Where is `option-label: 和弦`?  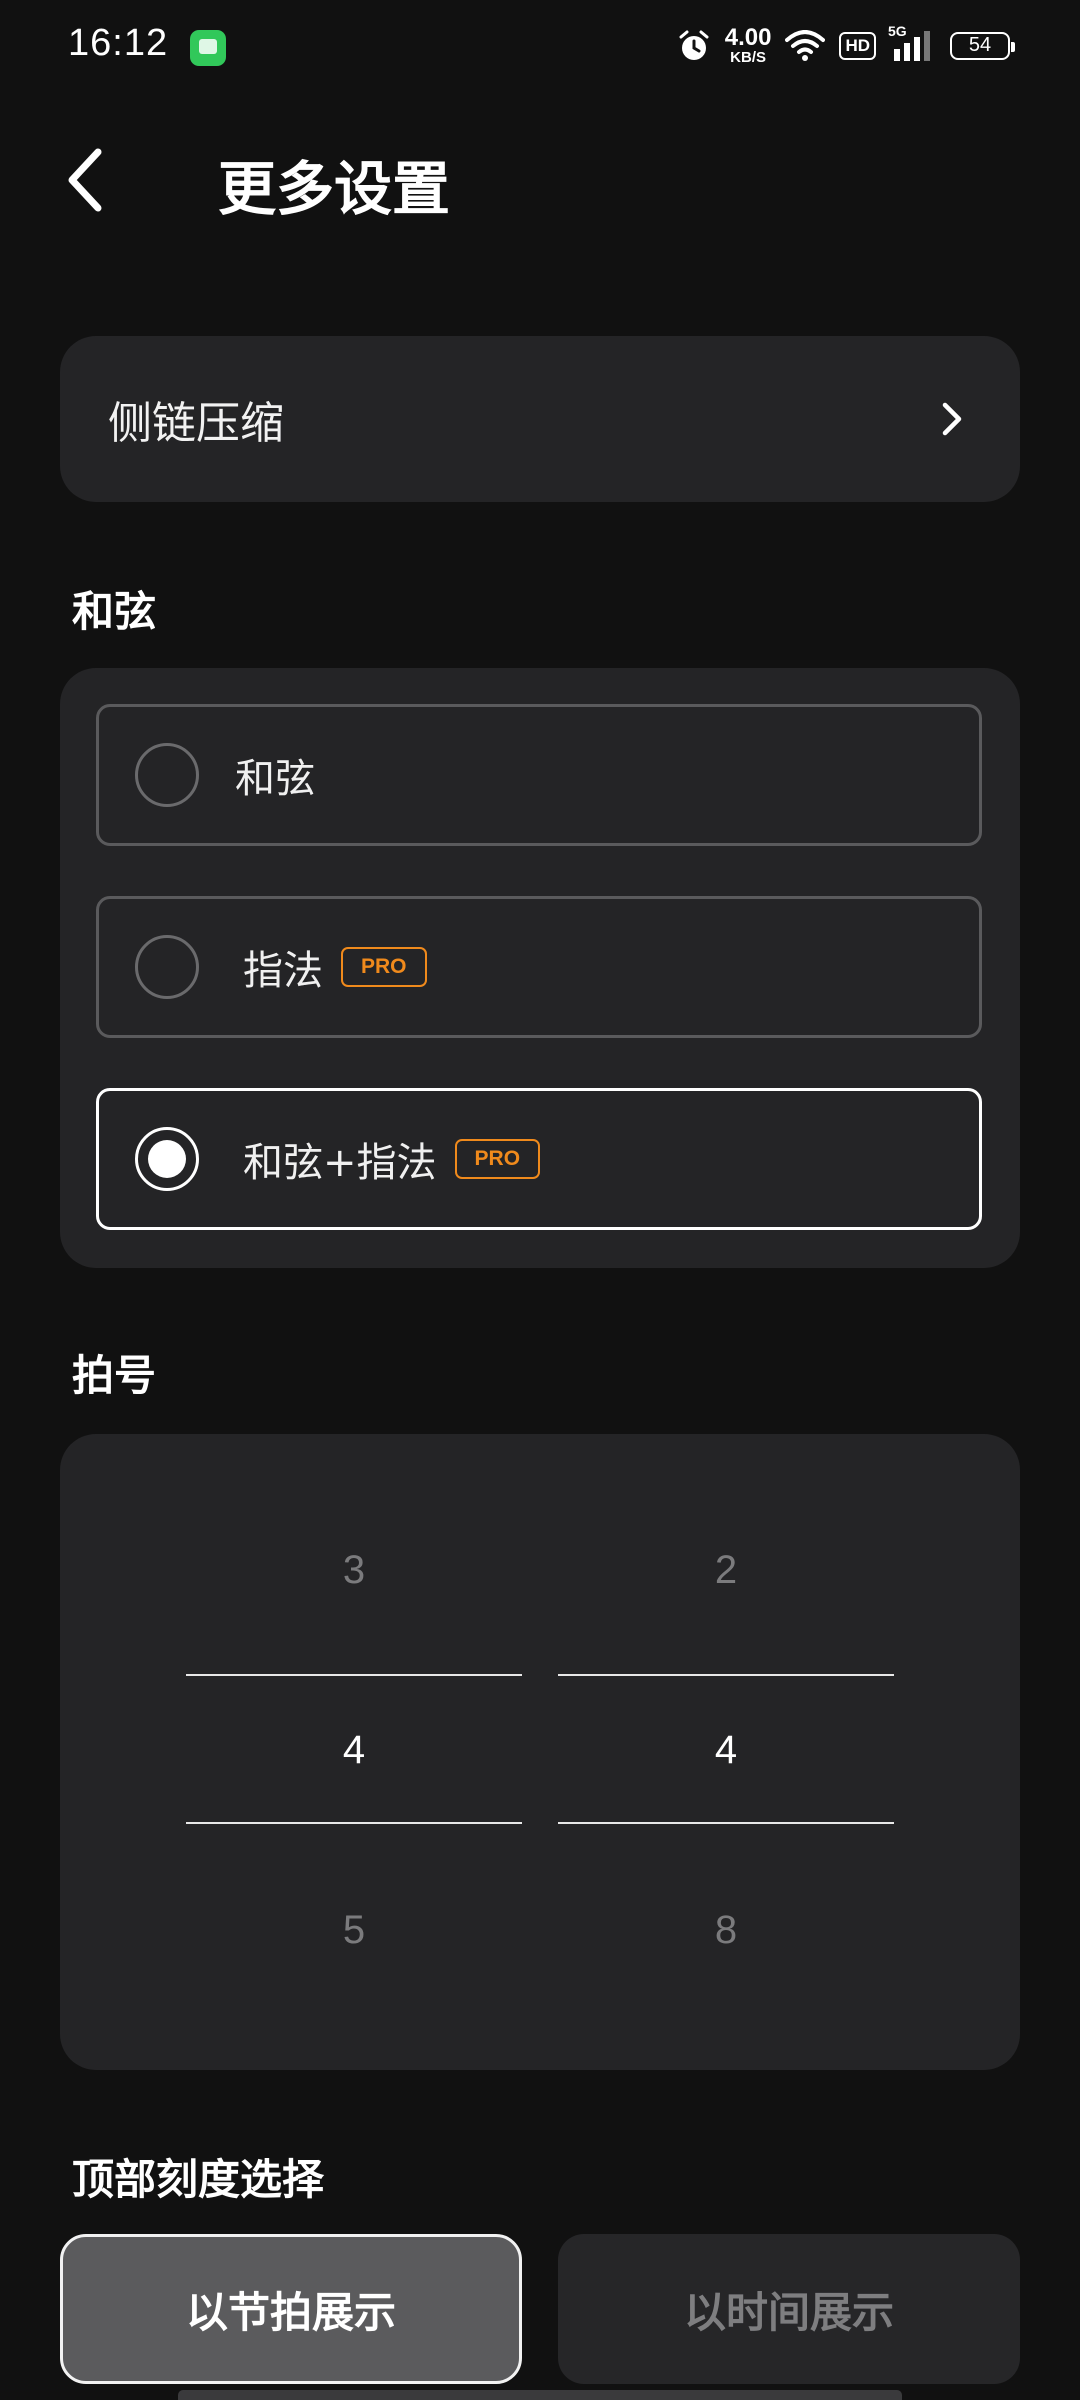 option-label: 和弦 is located at coordinates (275, 775).